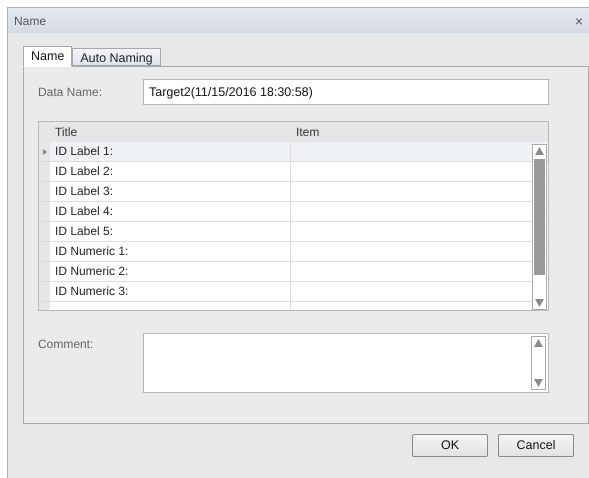 The width and height of the screenshot is (589, 478). I want to click on vertical-scrollbar, so click(539, 227).